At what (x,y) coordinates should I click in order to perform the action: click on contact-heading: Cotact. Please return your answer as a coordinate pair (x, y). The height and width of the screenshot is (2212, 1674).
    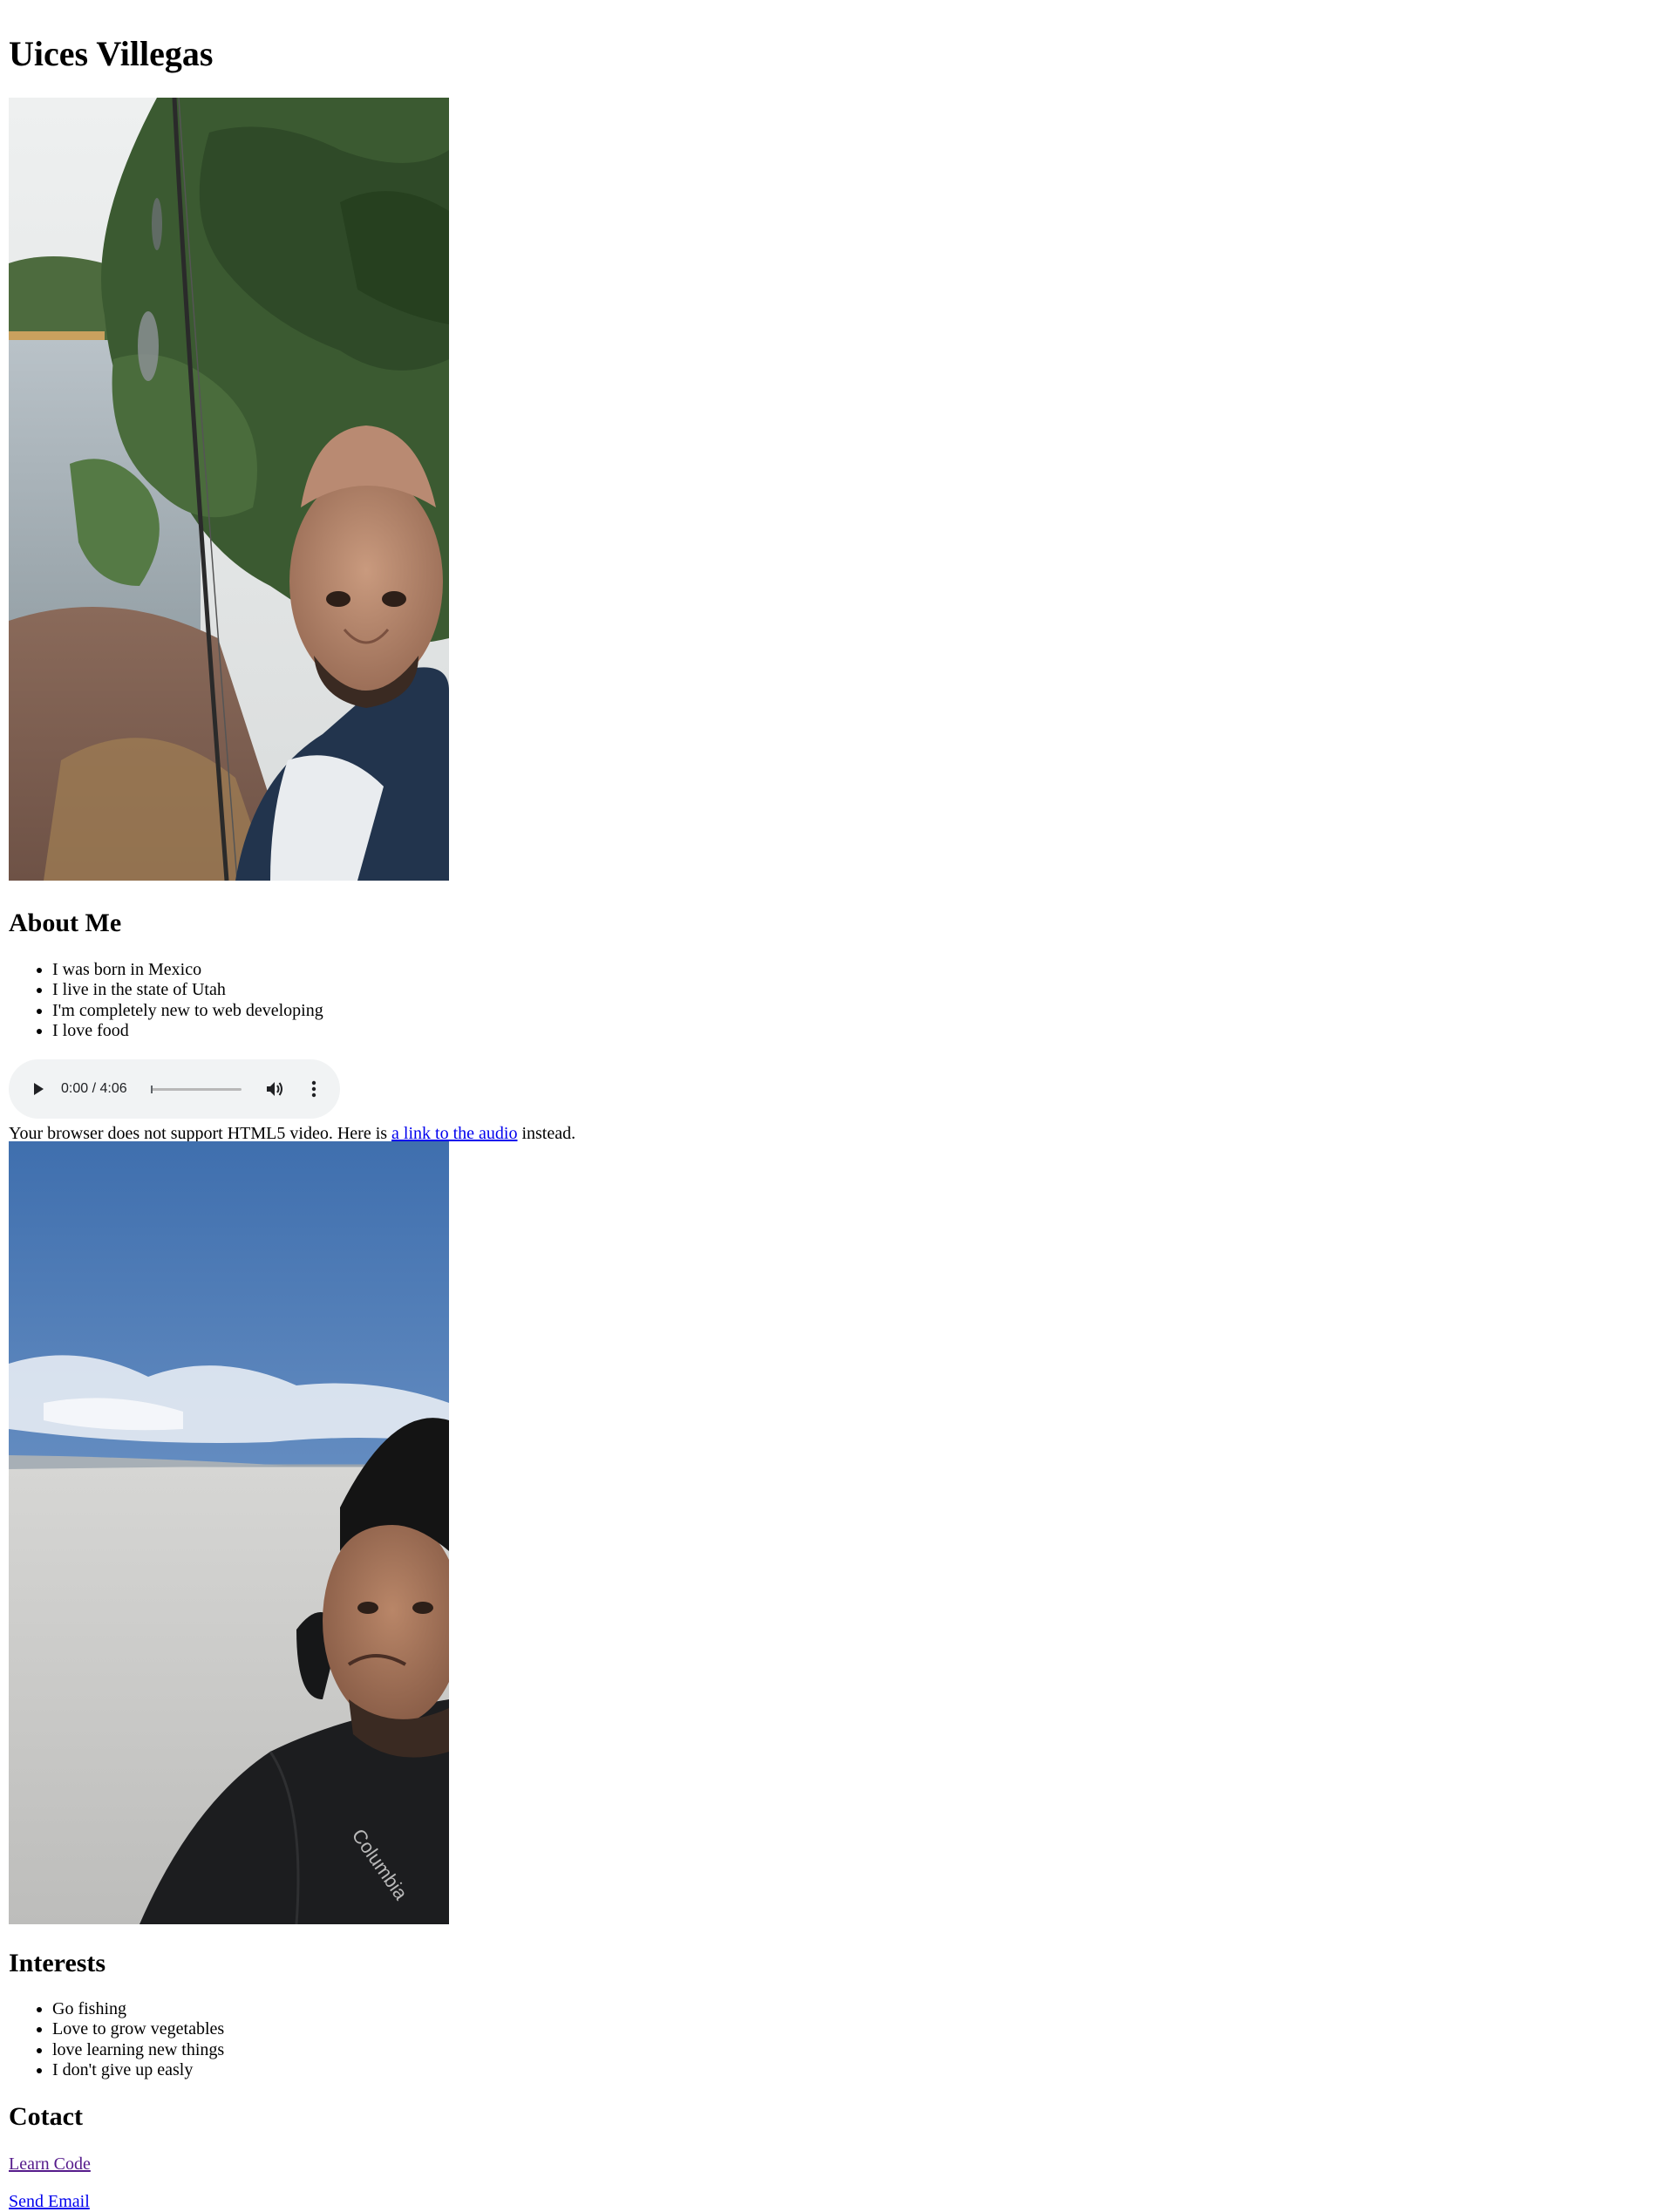
    Looking at the image, I should click on (46, 2116).